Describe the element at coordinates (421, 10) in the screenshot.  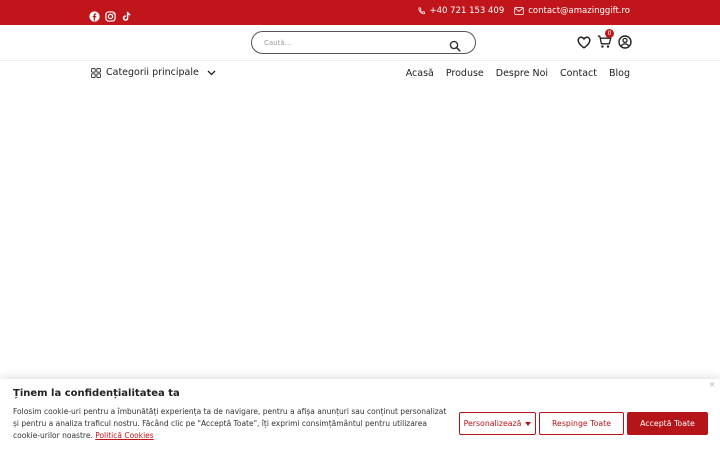
I see `phone-icon` at that location.